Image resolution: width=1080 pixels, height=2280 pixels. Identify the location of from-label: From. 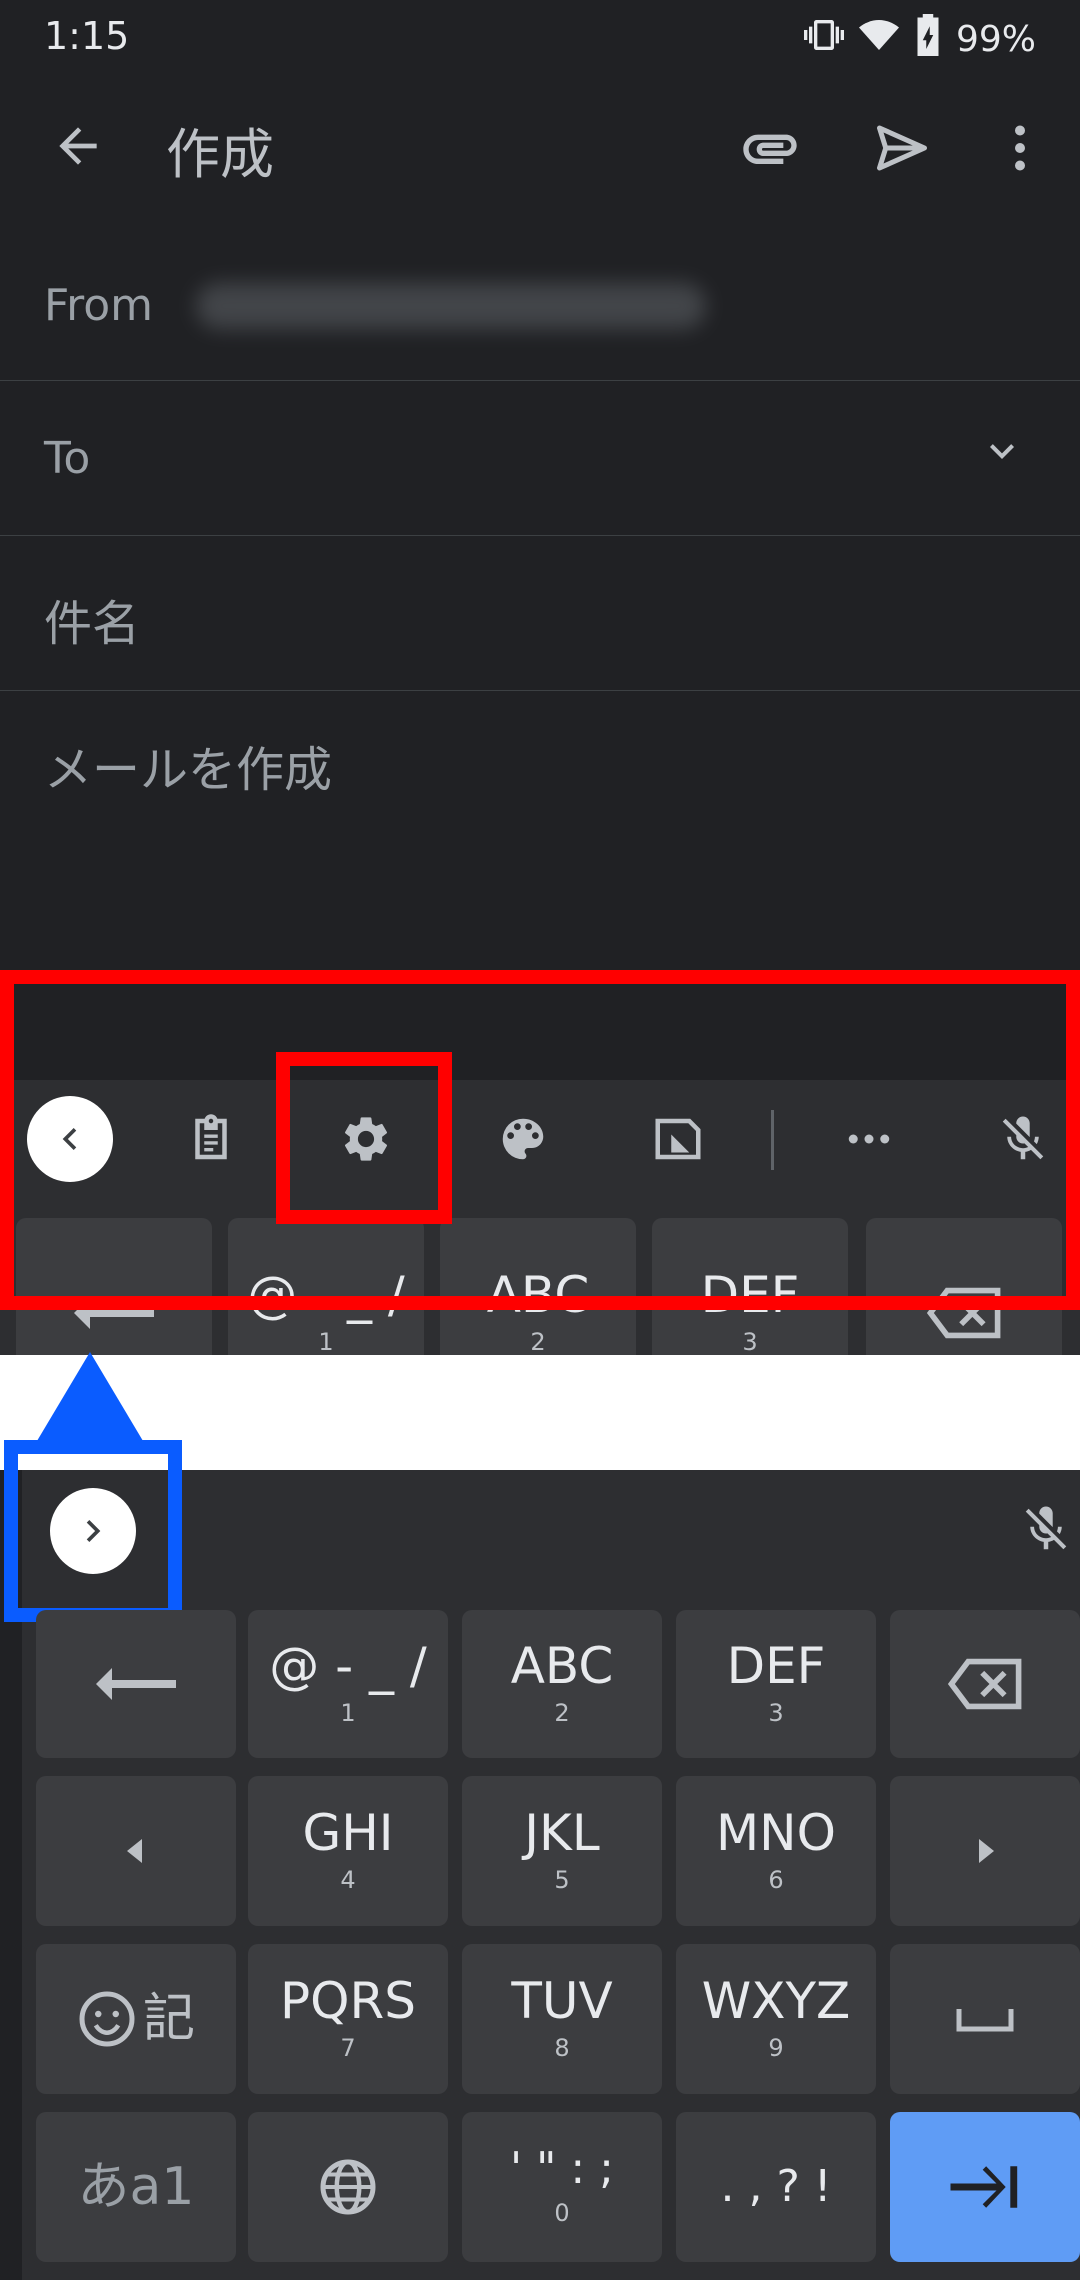
(99, 305).